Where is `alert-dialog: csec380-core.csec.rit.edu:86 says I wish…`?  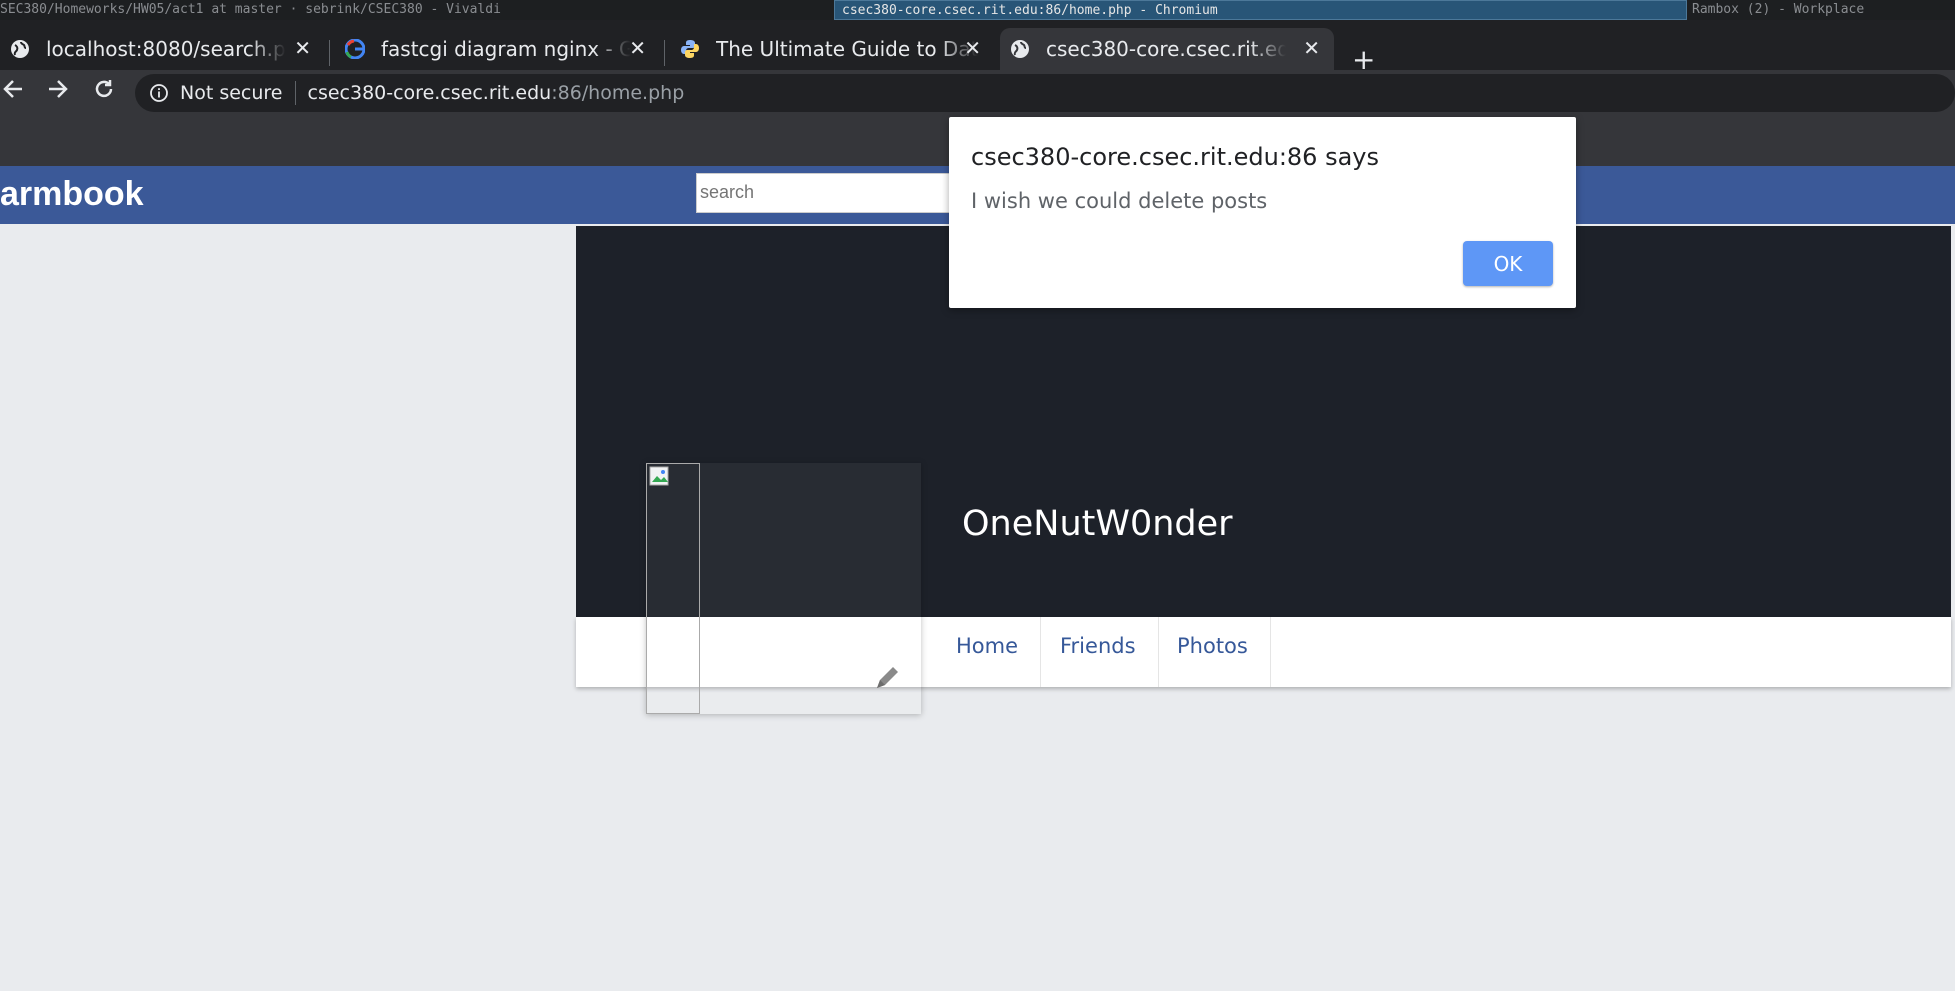 alert-dialog: csec380-core.csec.rit.edu:86 says I wish… is located at coordinates (1262, 212).